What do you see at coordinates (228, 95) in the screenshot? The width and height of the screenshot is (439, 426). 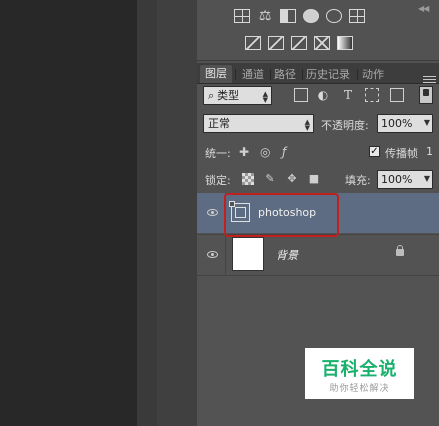 I see `filter-kind-label: 类型` at bounding box center [228, 95].